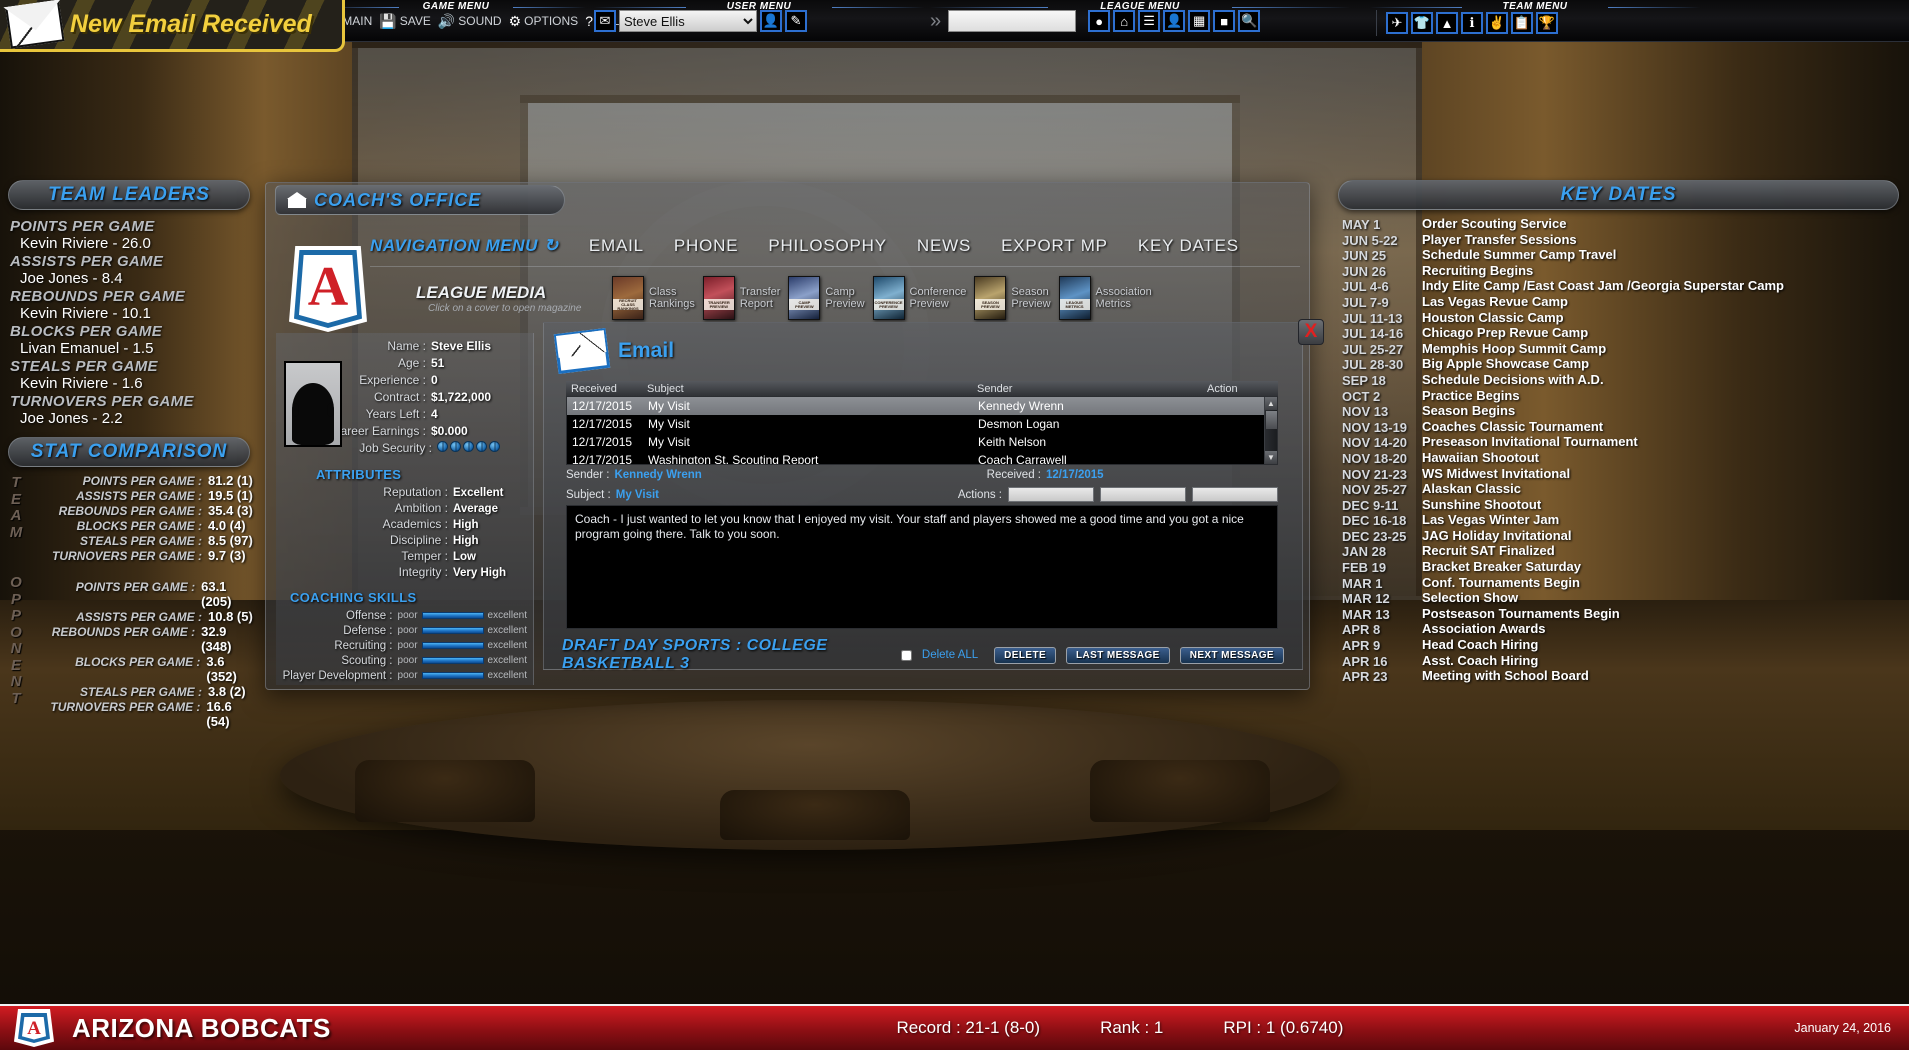 The image size is (1909, 1050). I want to click on players-icon: 👤, so click(1174, 21).